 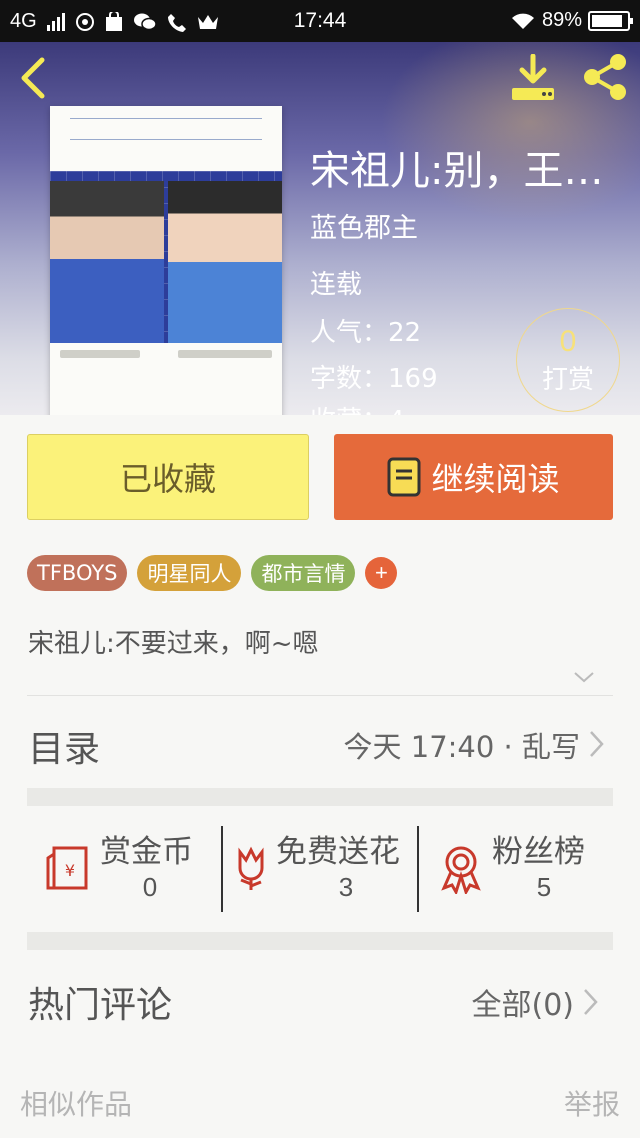 What do you see at coordinates (336, 285) in the screenshot?
I see `book-status: 连载` at bounding box center [336, 285].